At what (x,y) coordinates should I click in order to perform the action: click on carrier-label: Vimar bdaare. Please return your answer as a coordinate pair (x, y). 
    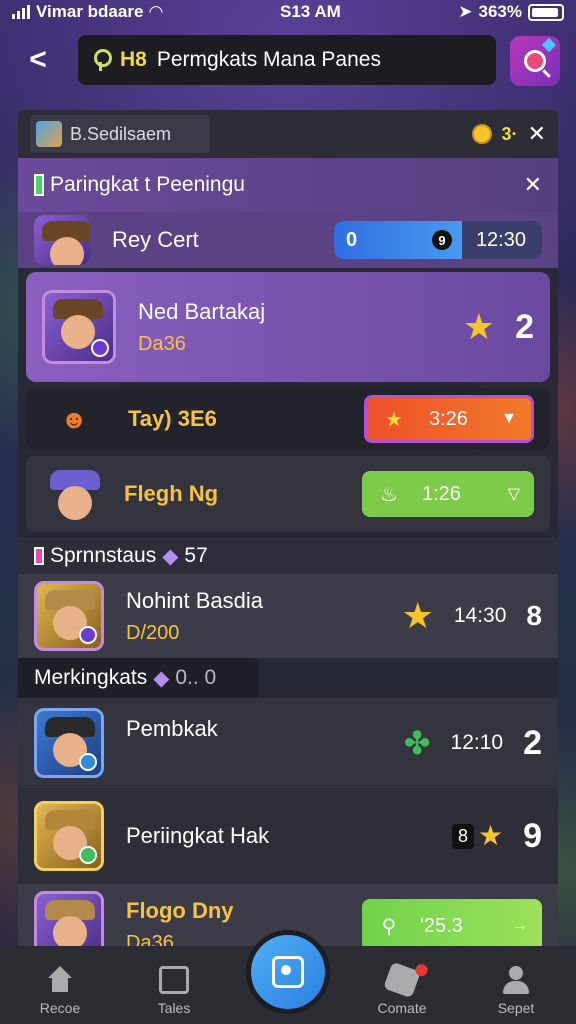
    Looking at the image, I should click on (90, 11).